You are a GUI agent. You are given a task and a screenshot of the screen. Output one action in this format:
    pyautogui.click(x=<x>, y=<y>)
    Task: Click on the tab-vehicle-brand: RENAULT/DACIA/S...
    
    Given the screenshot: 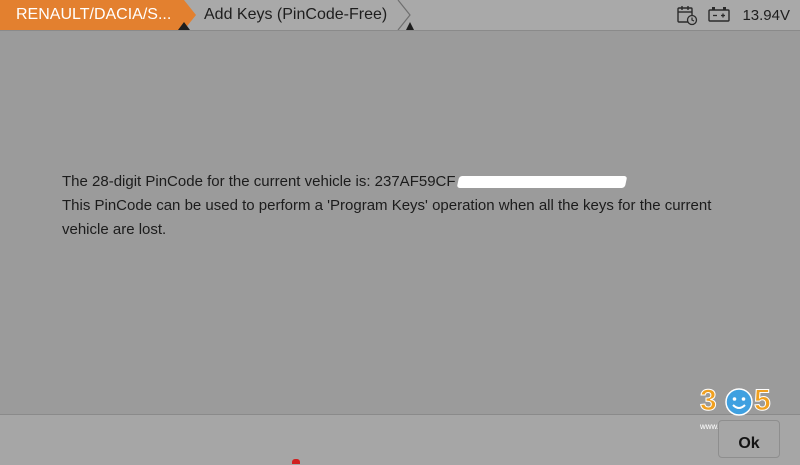 What is the action you would take?
    pyautogui.click(x=98, y=15)
    